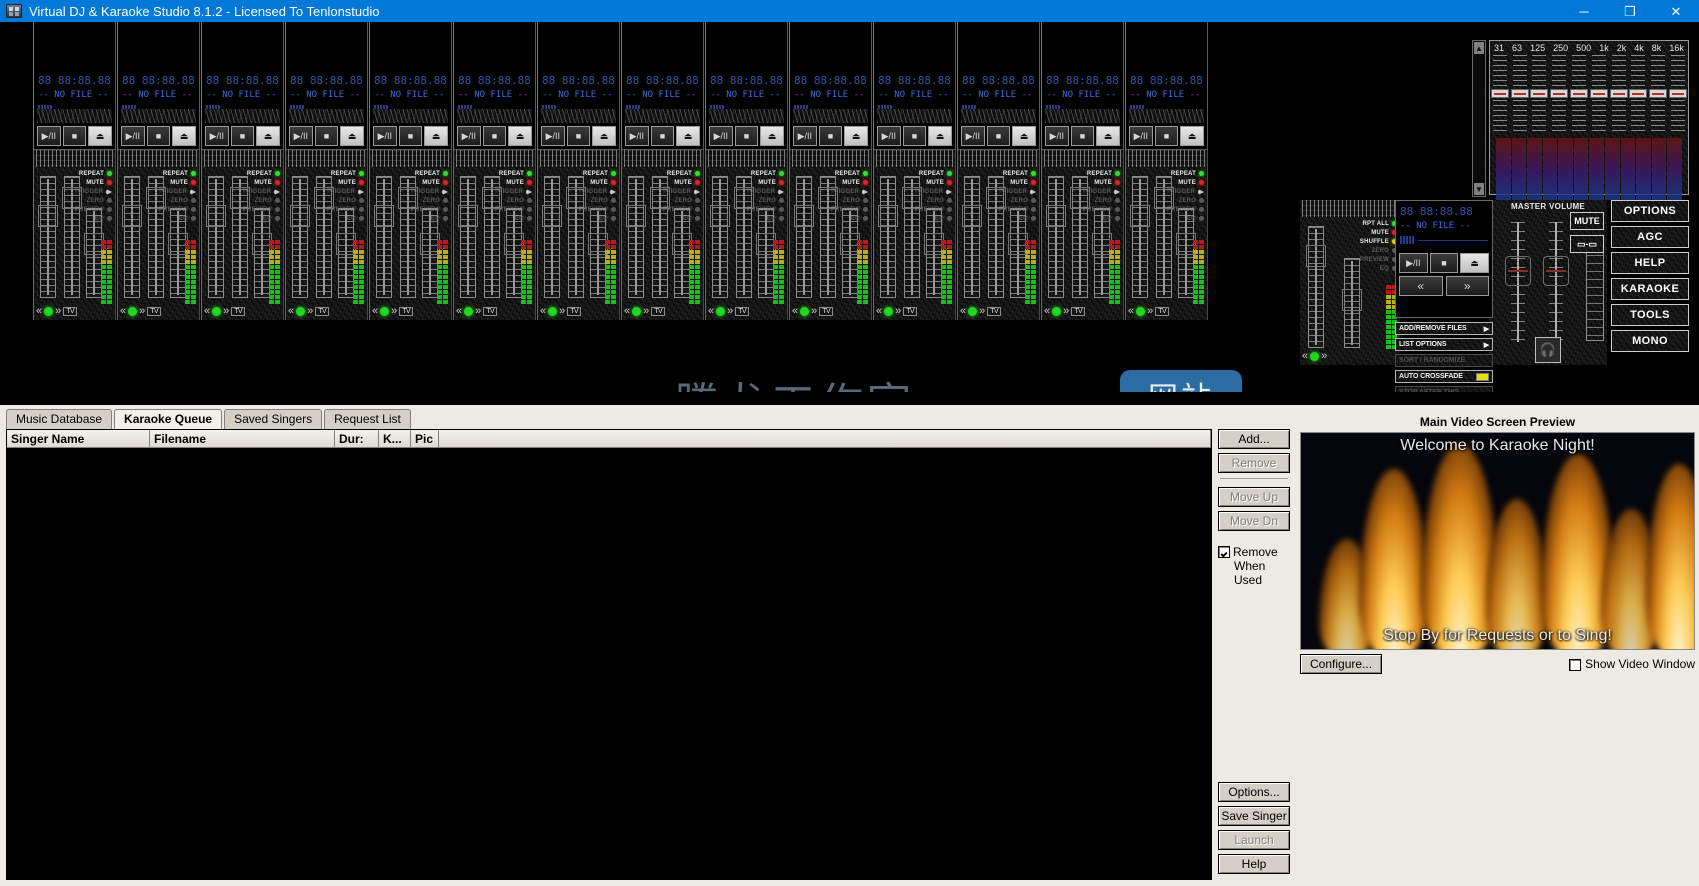 This screenshot has height=886, width=1699. I want to click on deck8-toggle-repeat: REPEAT, so click(669, 173).